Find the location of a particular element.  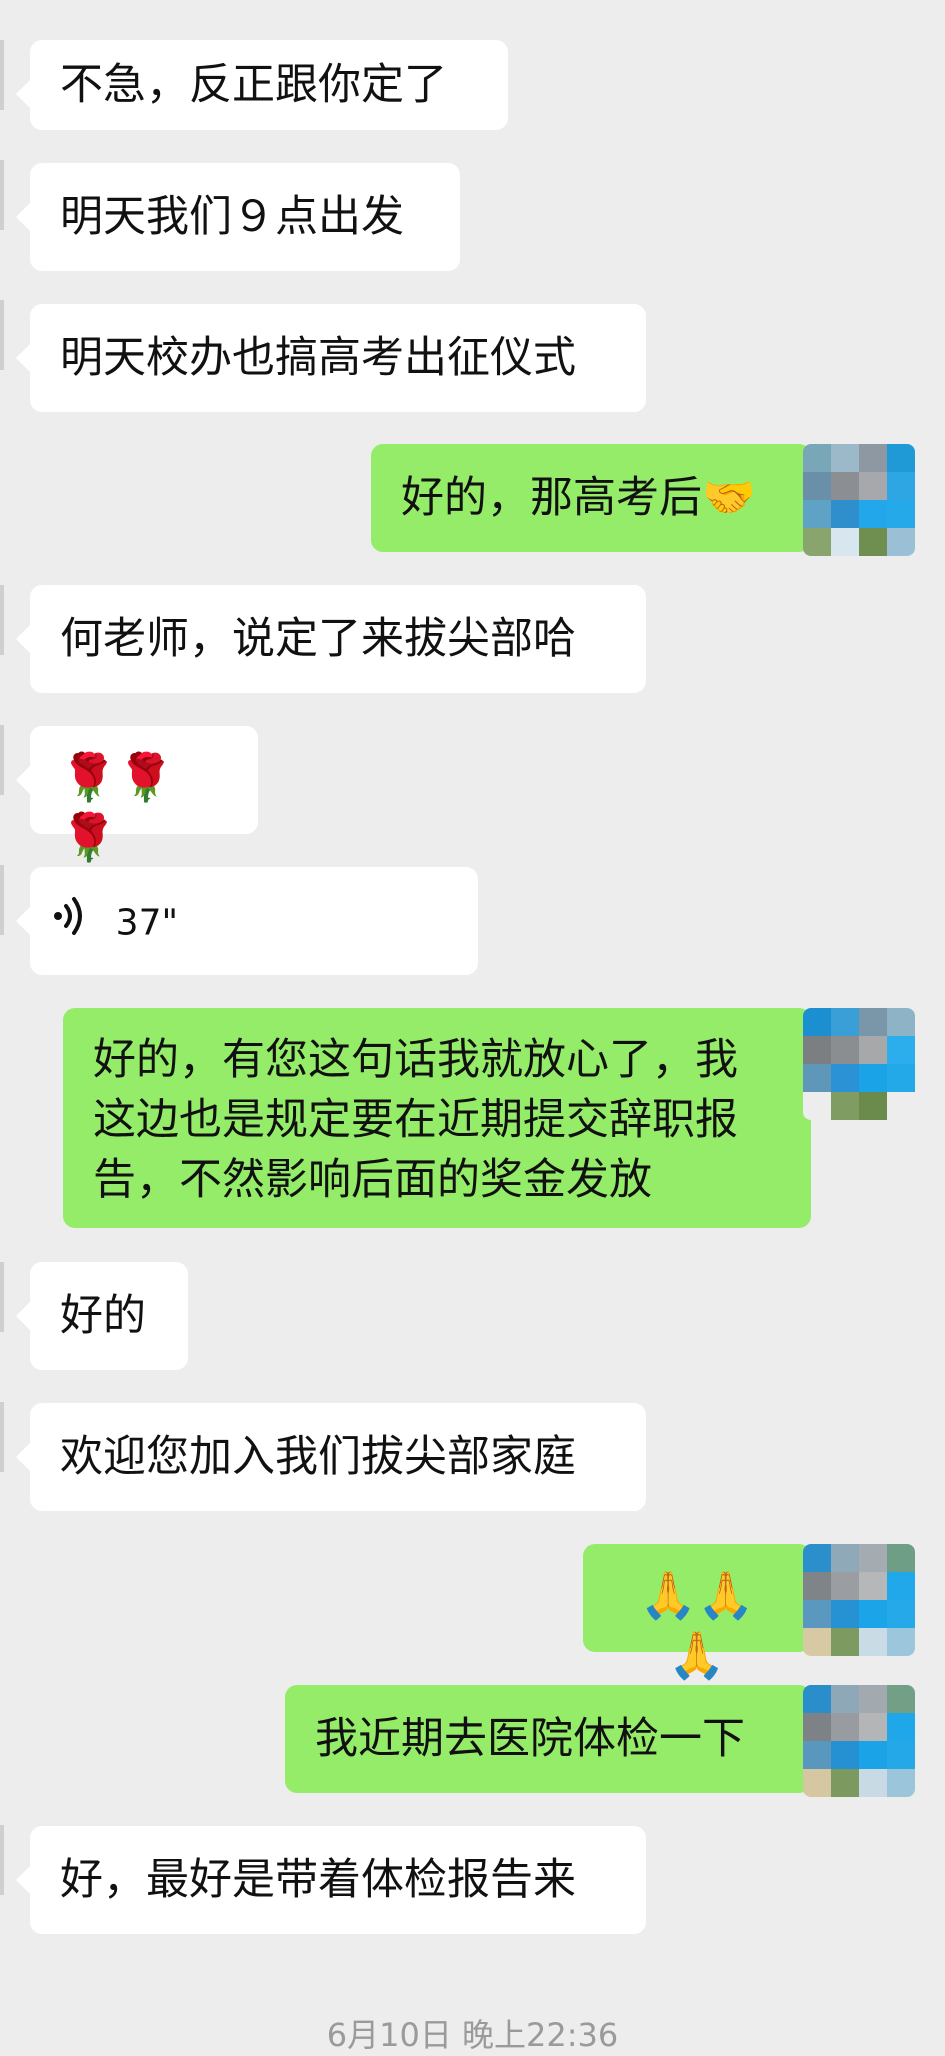

message-text: 好的 is located at coordinates (103, 1316).